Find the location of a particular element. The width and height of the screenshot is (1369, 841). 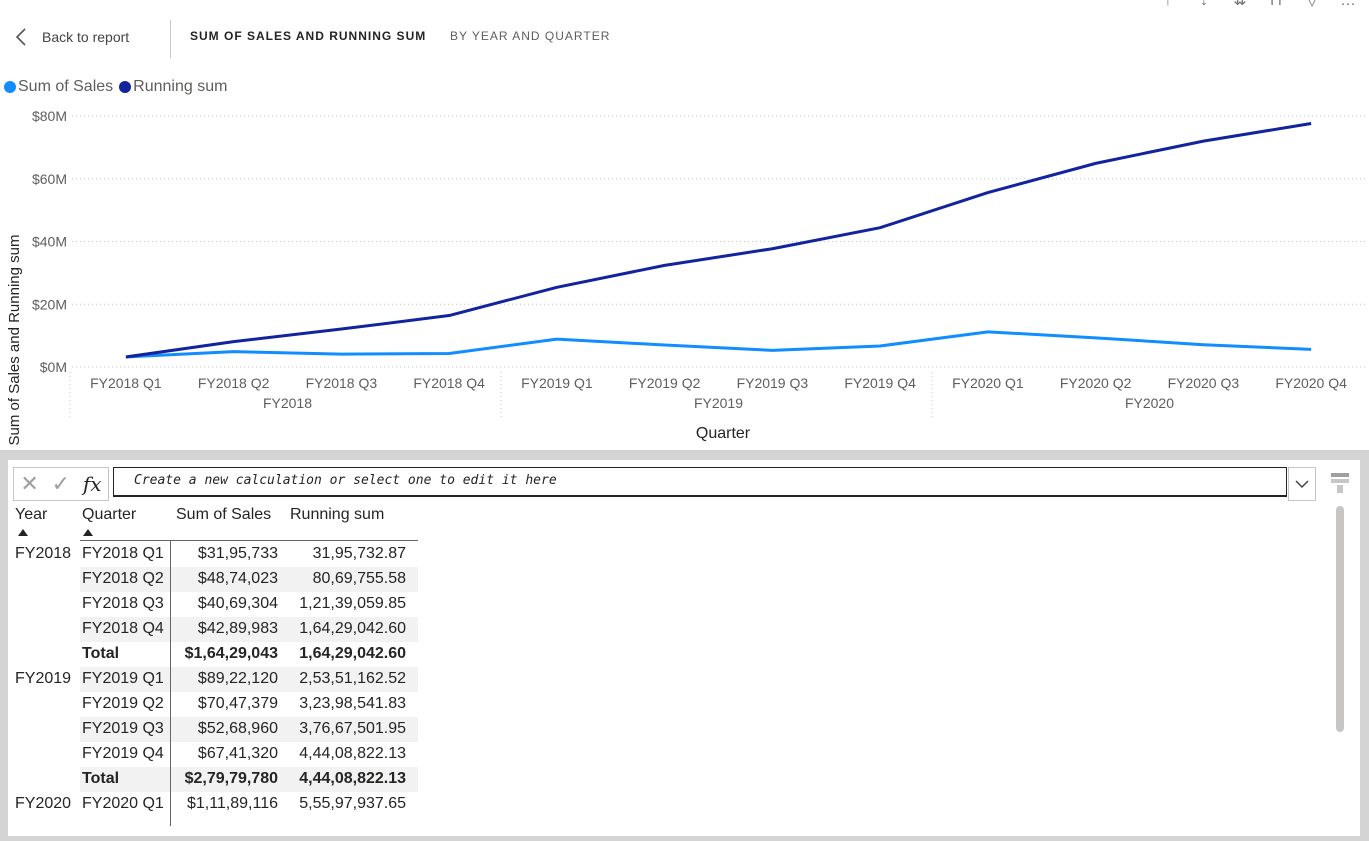

legend-label-sales: Sum of Sales is located at coordinates (66, 86).